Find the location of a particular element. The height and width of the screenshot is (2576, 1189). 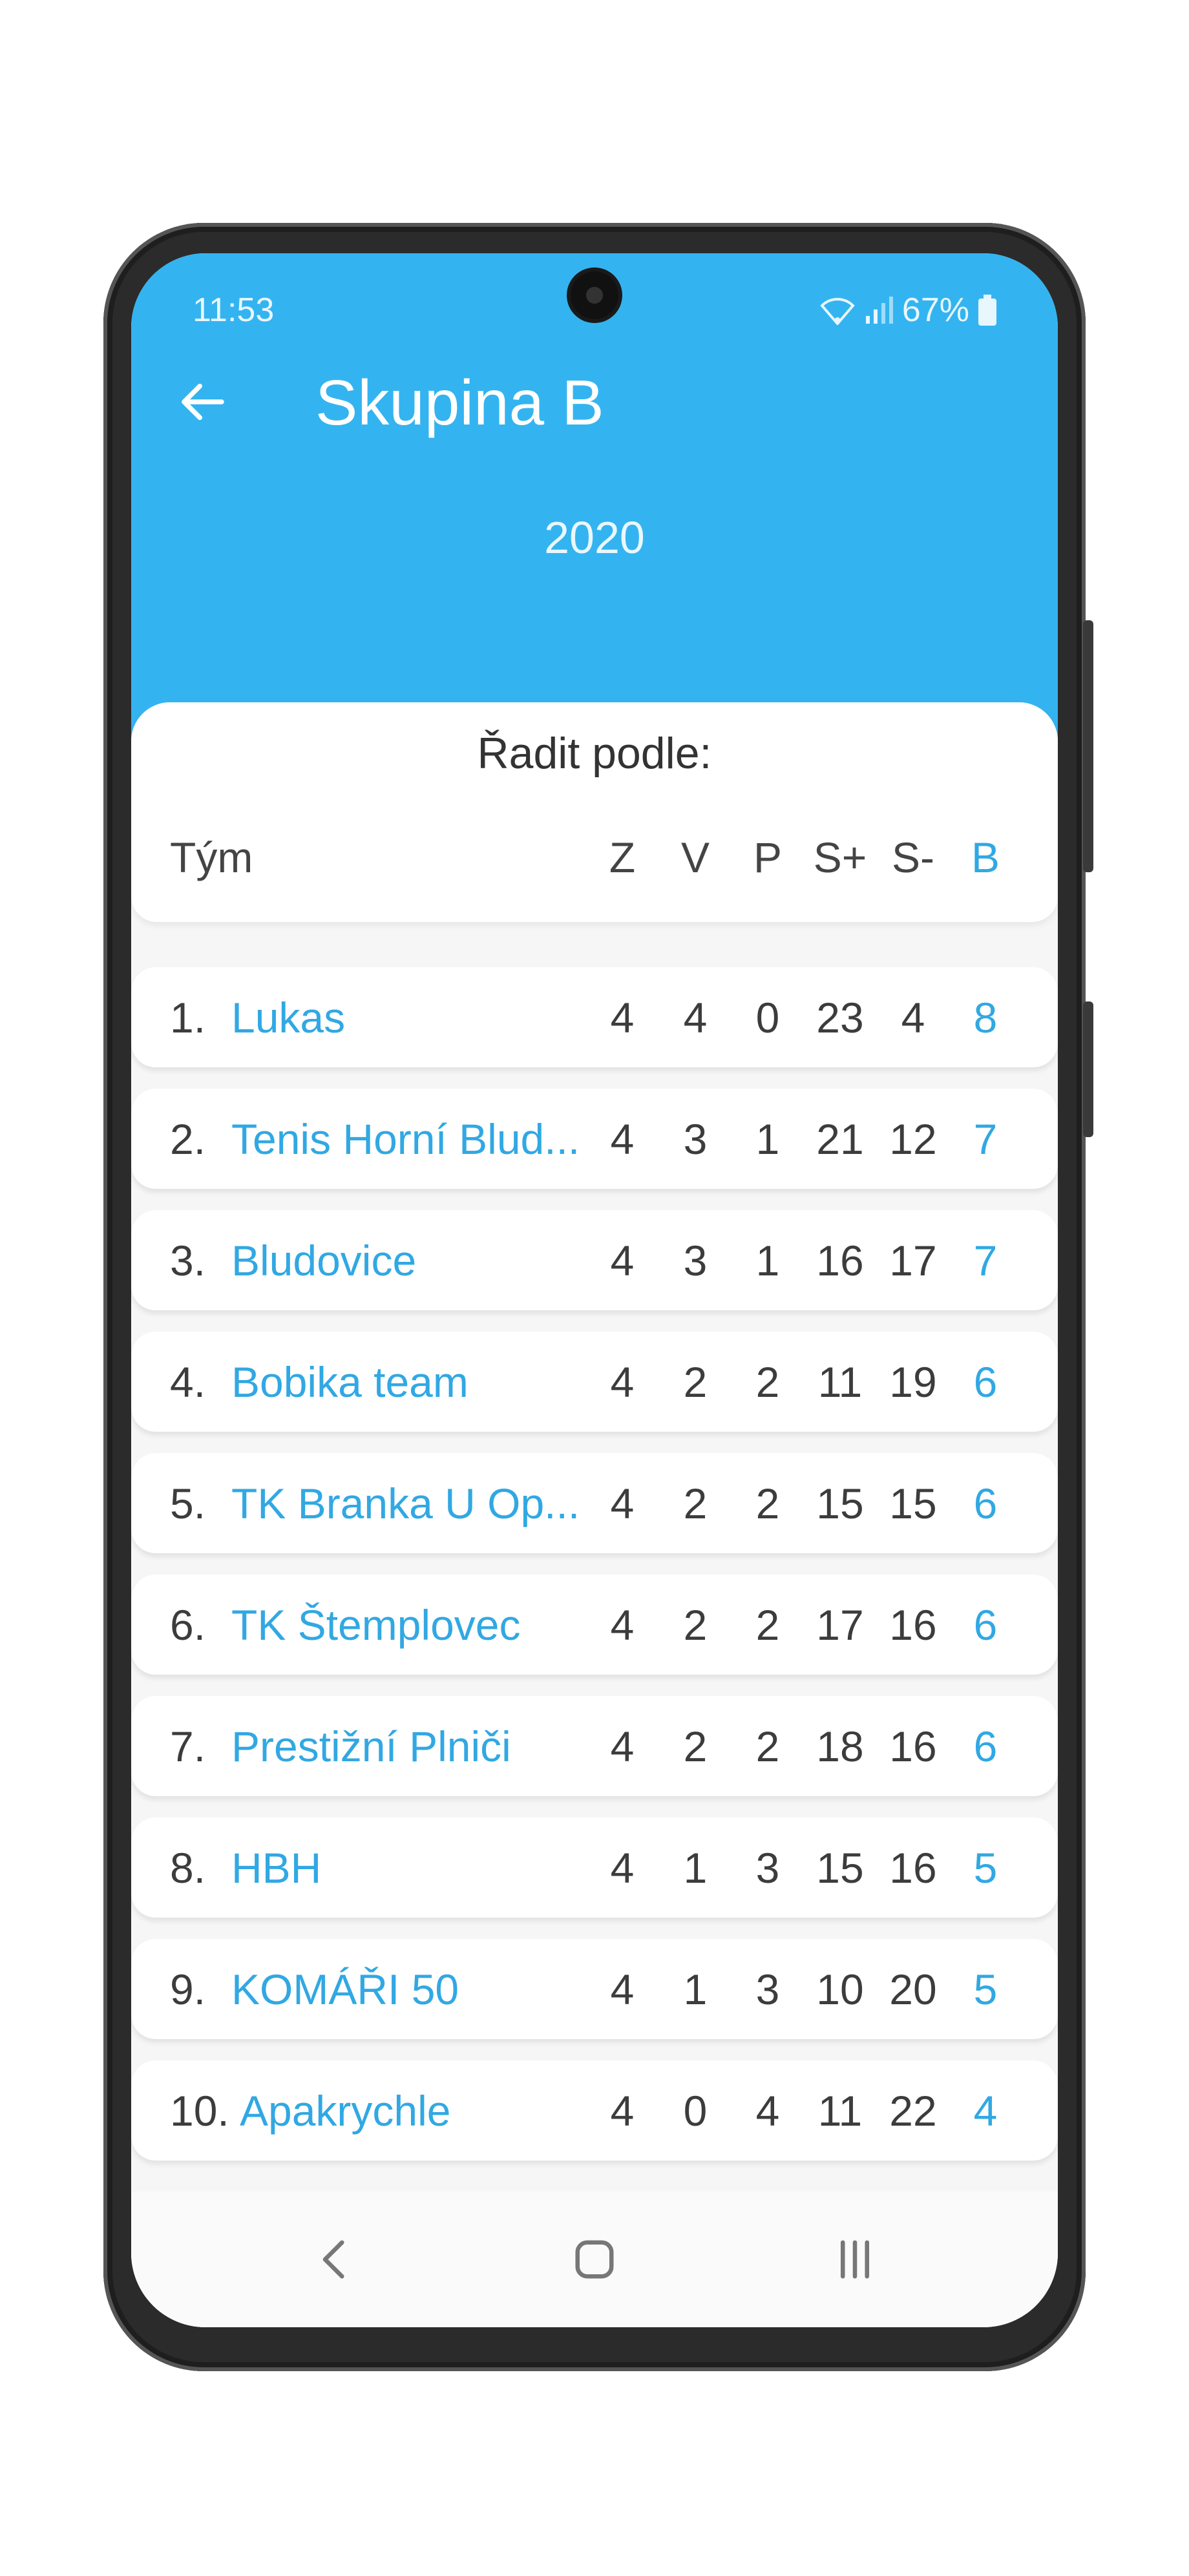

row-v: 1 is located at coordinates (695, 1989).